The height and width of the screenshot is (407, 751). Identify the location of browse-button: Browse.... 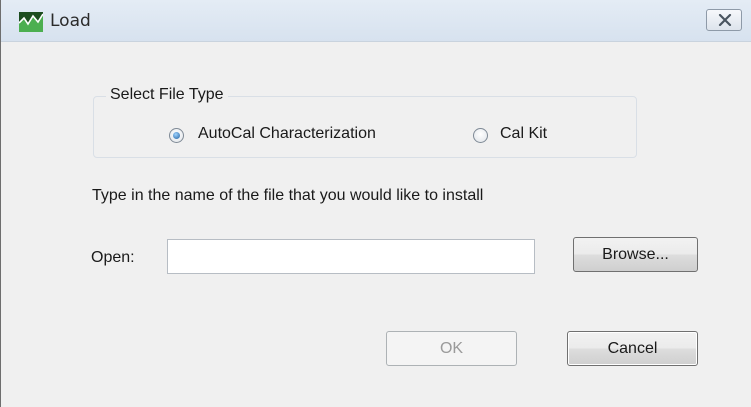
(635, 254).